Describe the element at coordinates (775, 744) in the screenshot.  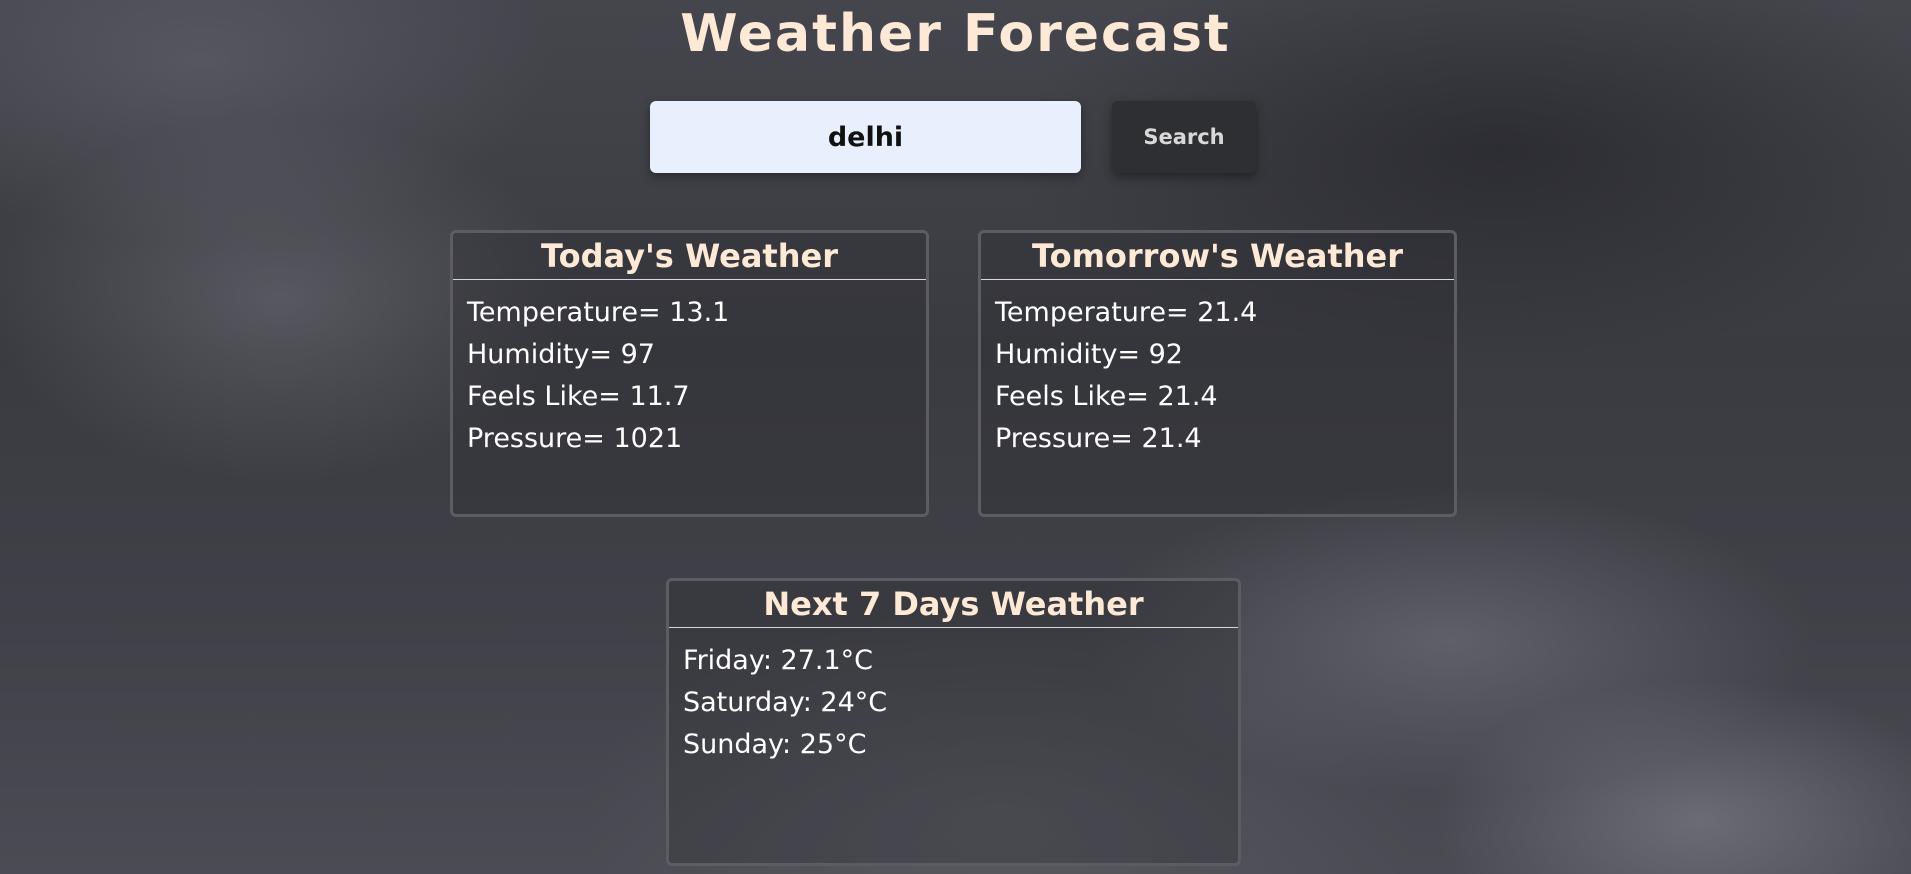
I see `forecast-day-item: Sunday: 25°C` at that location.